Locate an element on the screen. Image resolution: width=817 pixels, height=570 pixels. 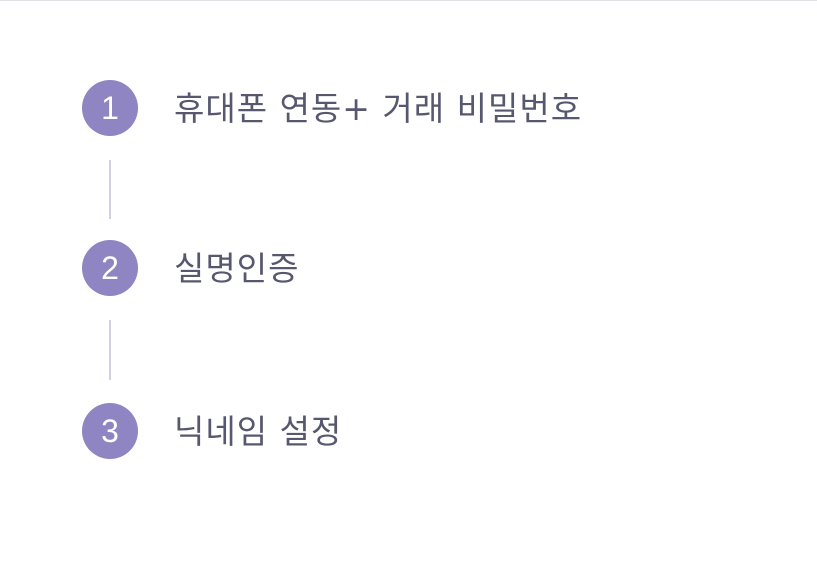
step-number-badge: 3 is located at coordinates (110, 431).